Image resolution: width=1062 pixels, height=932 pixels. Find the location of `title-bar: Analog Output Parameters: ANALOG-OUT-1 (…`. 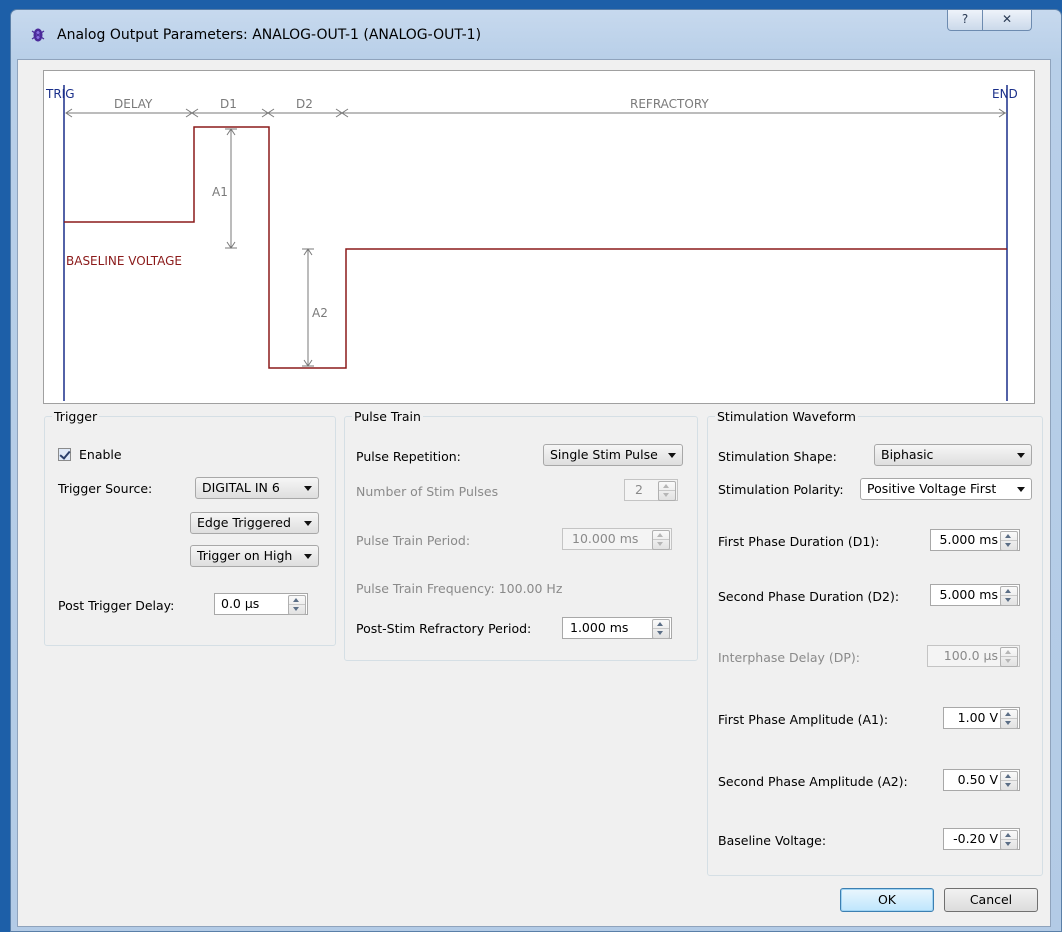

title-bar: Analog Output Parameters: ANALOG-OUT-1 (… is located at coordinates (536, 35).